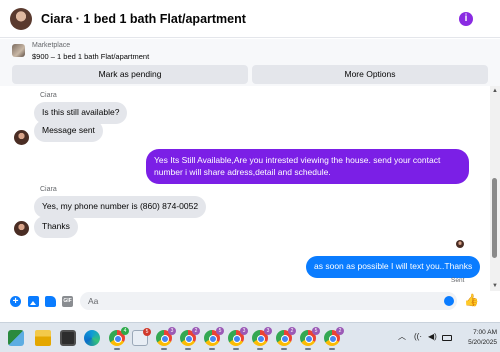  What do you see at coordinates (141, 337) in the screenshot?
I see `remote-desktop-icon: 5` at bounding box center [141, 337].